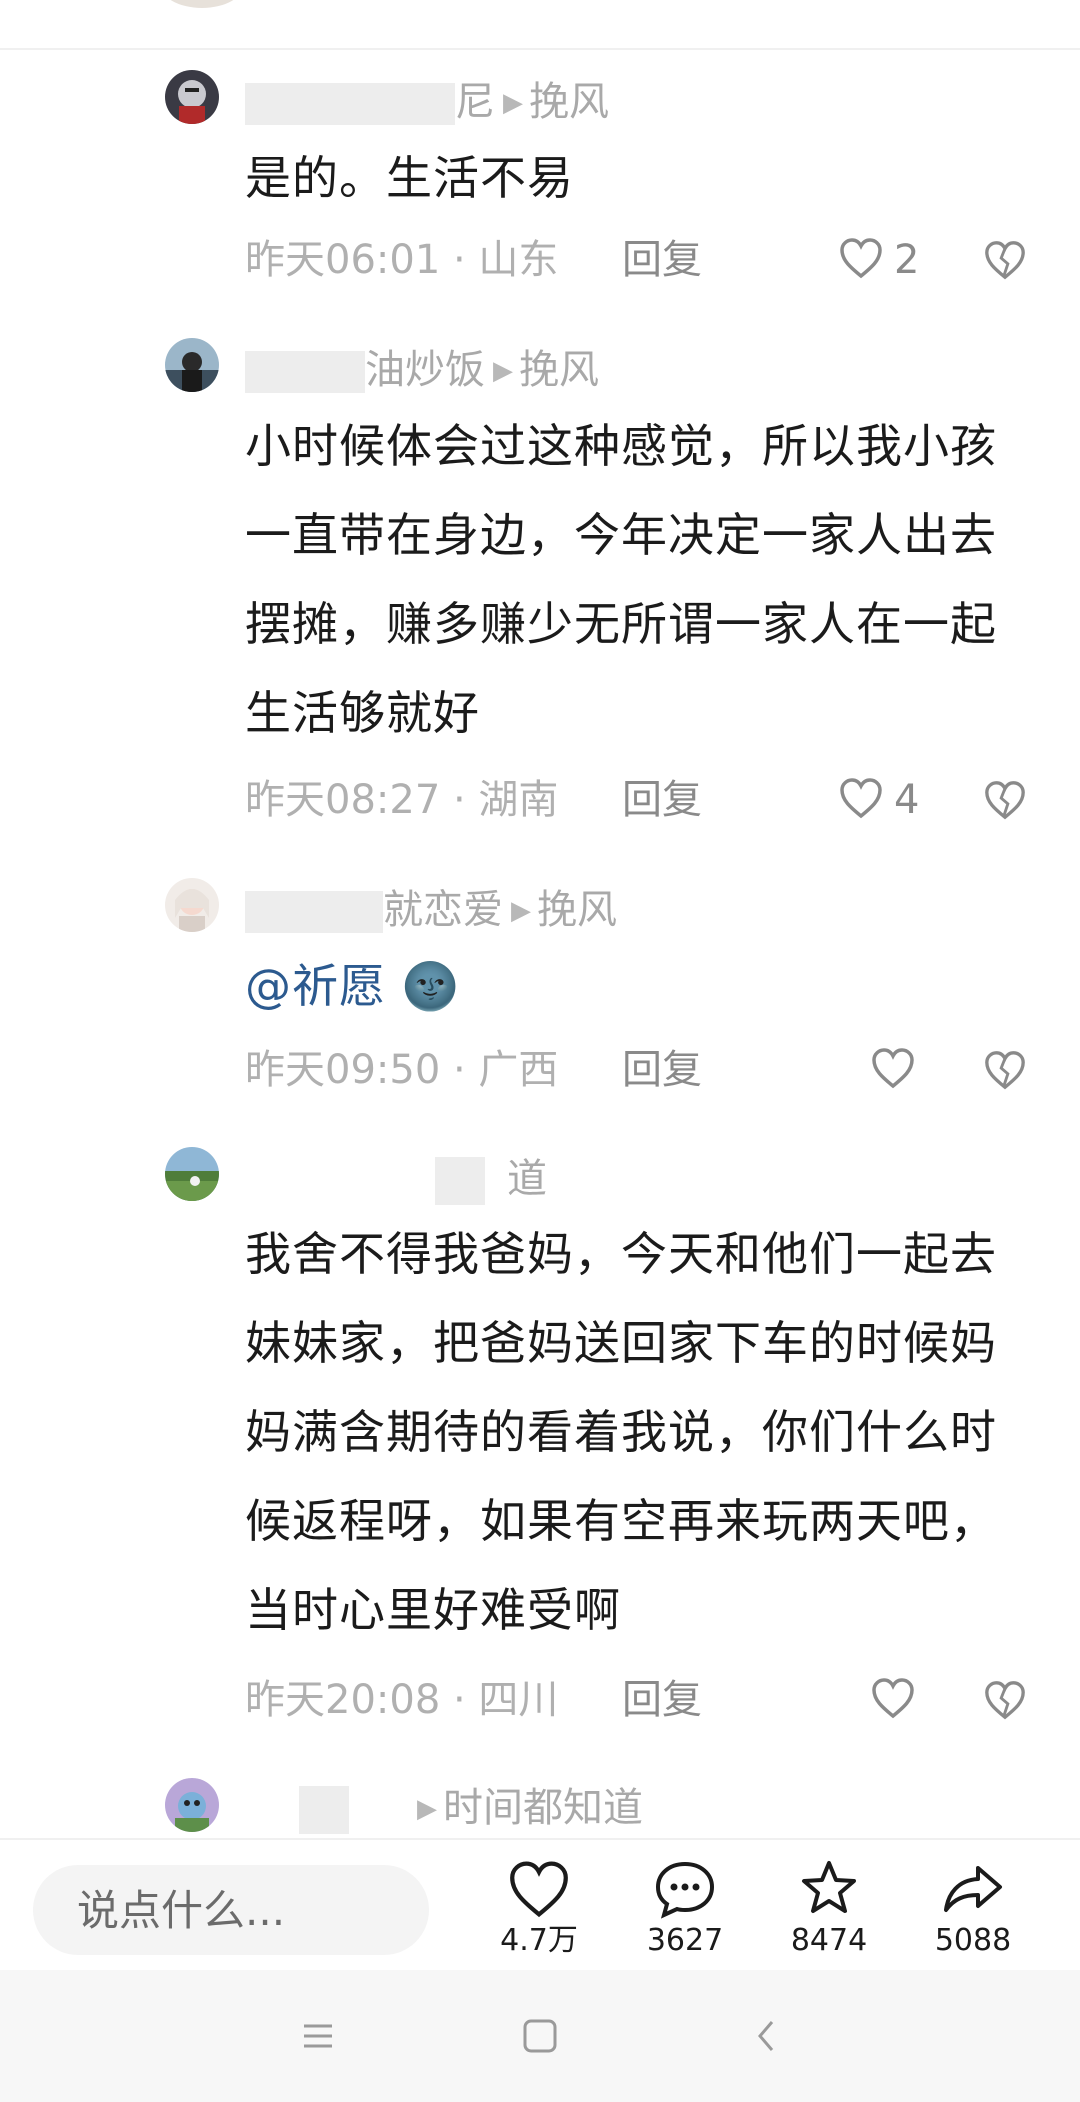 This screenshot has height=2102, width=1080. Describe the element at coordinates (829, 1887) in the screenshot. I see `star-icon` at that location.